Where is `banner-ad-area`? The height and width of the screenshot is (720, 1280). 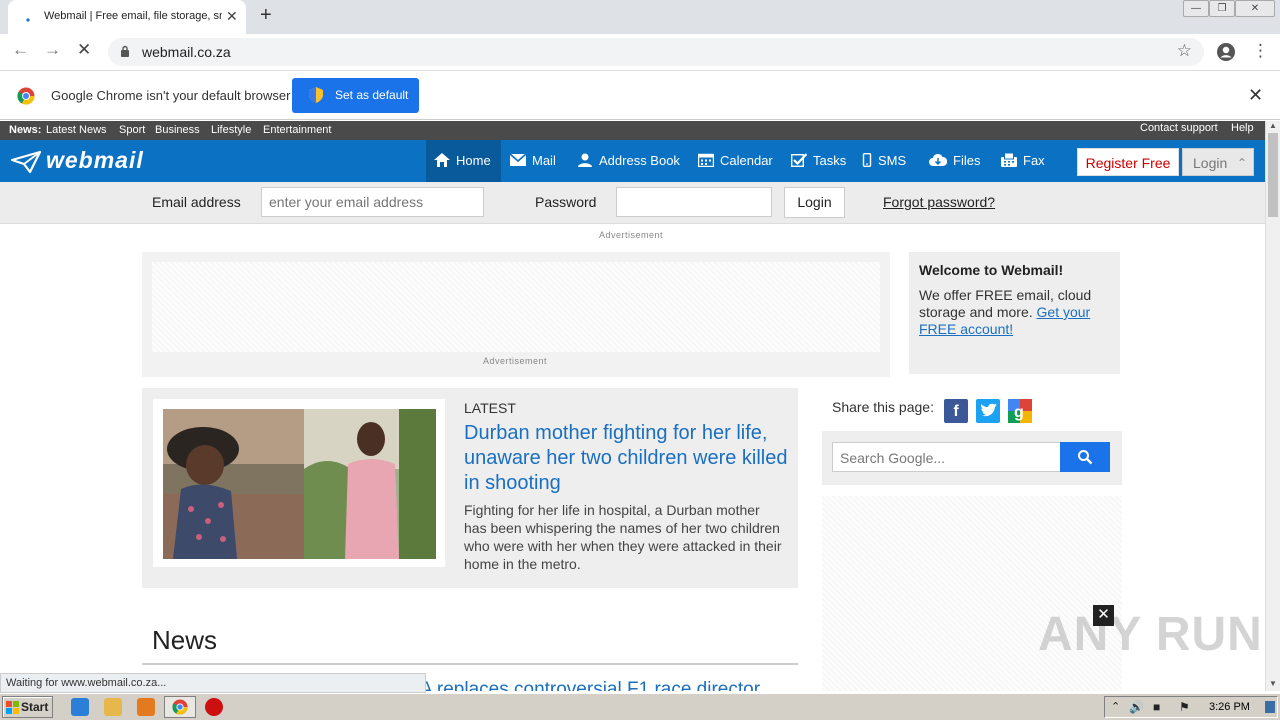
banner-ad-area is located at coordinates (516, 307).